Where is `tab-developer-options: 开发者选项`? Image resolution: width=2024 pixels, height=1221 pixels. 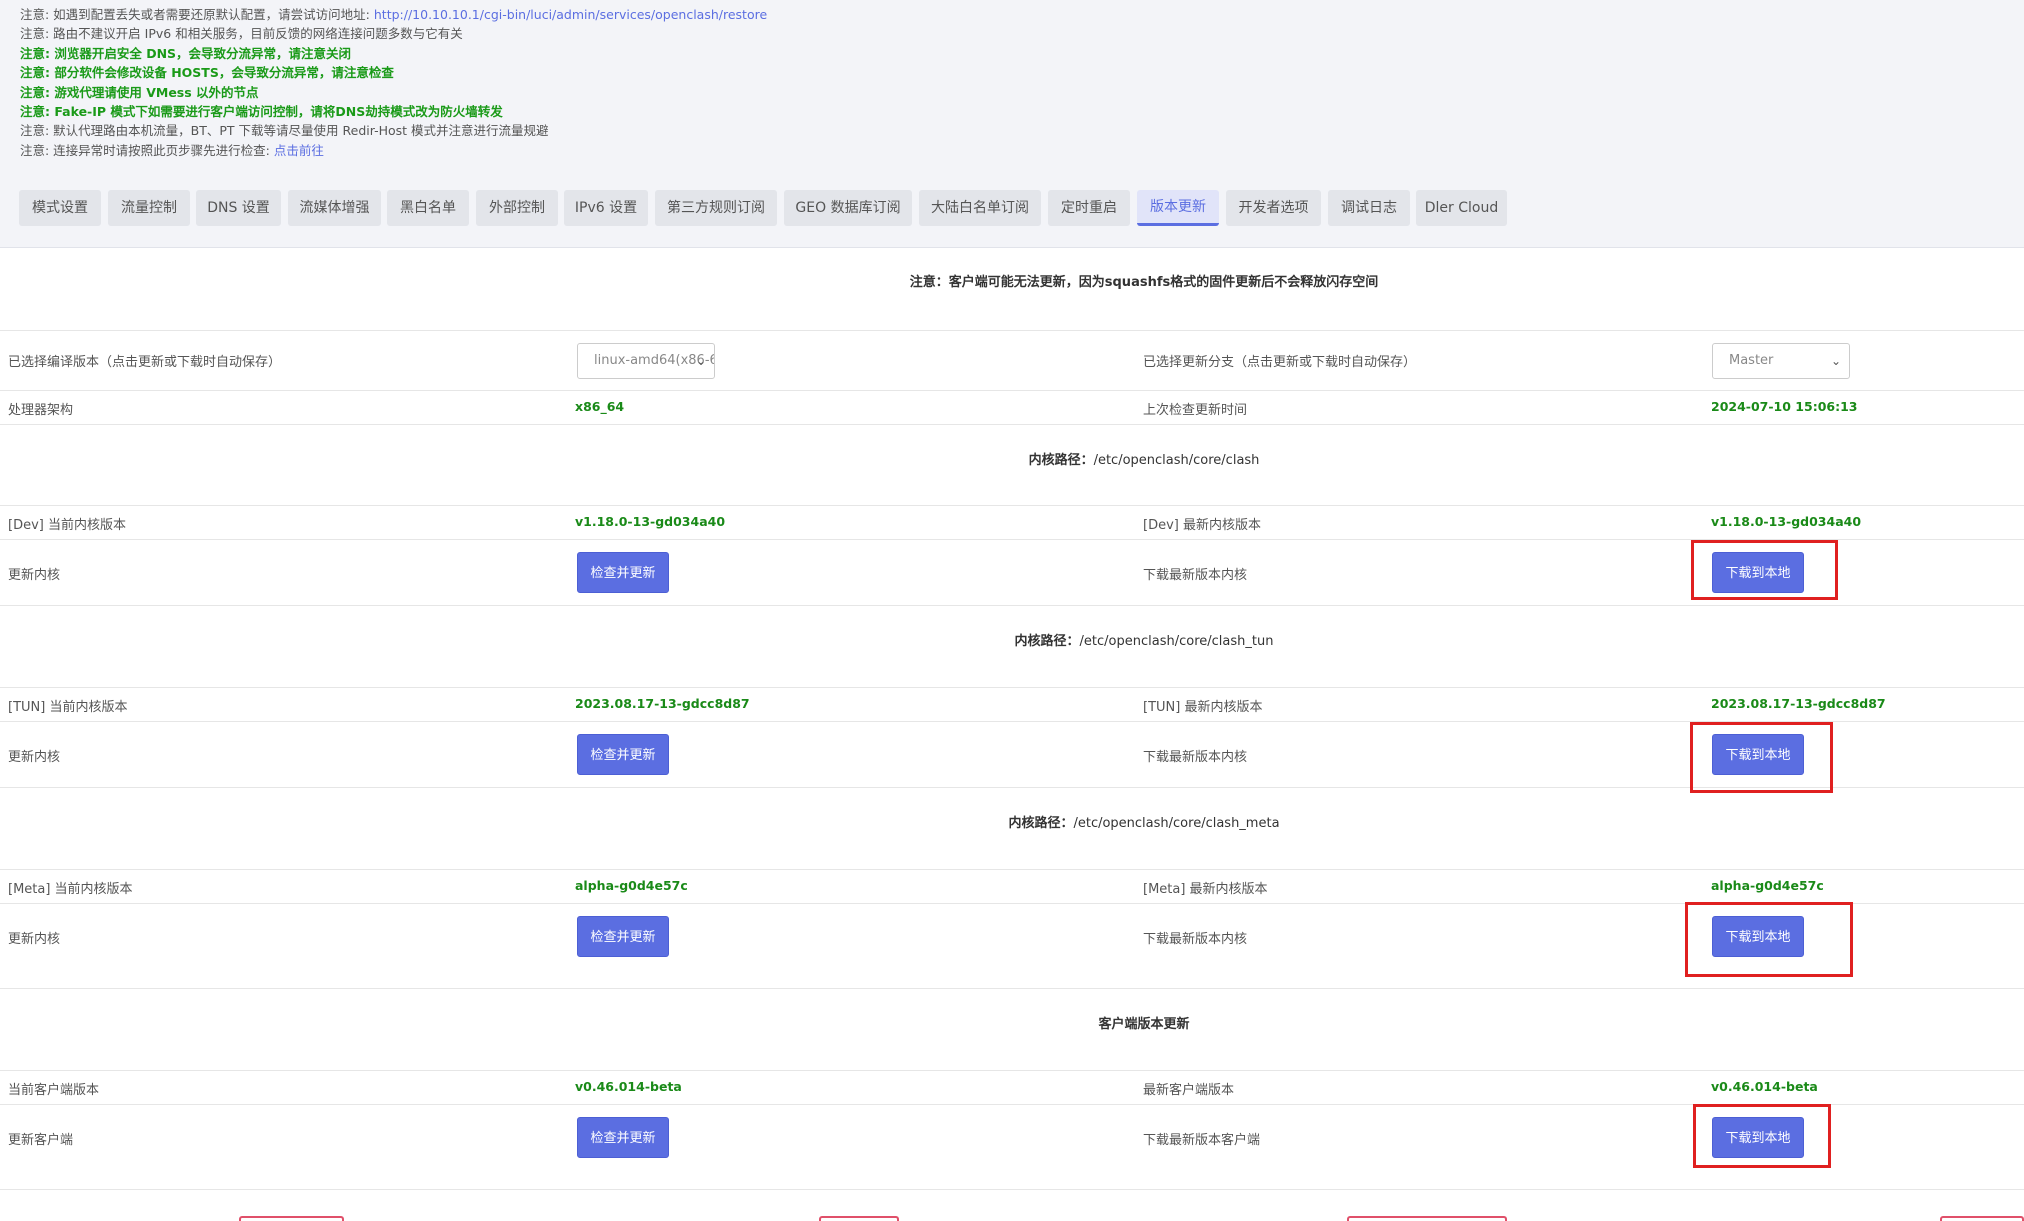 tab-developer-options: 开发者选项 is located at coordinates (1273, 208).